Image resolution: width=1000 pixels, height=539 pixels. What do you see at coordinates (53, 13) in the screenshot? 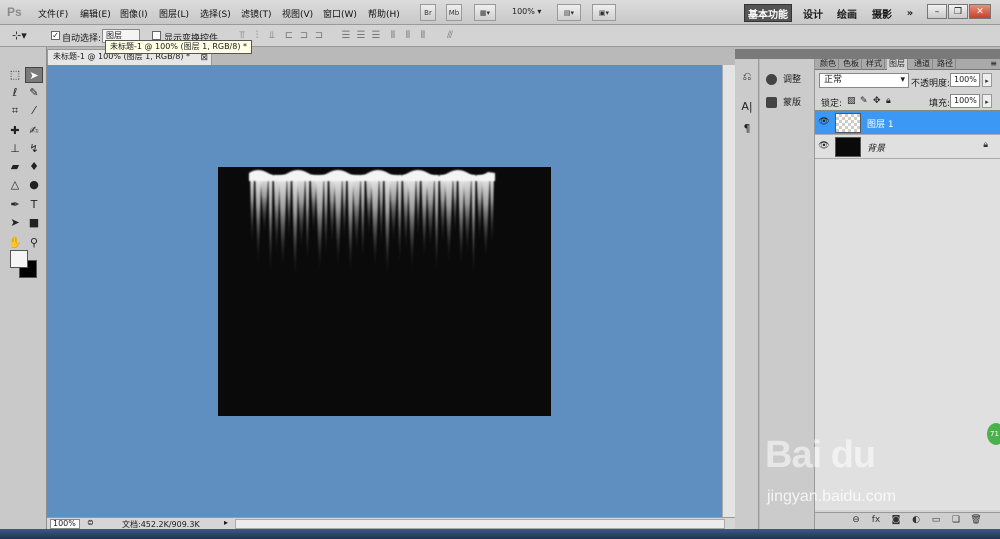
I see `menu-file: 文件(F)` at bounding box center [53, 13].